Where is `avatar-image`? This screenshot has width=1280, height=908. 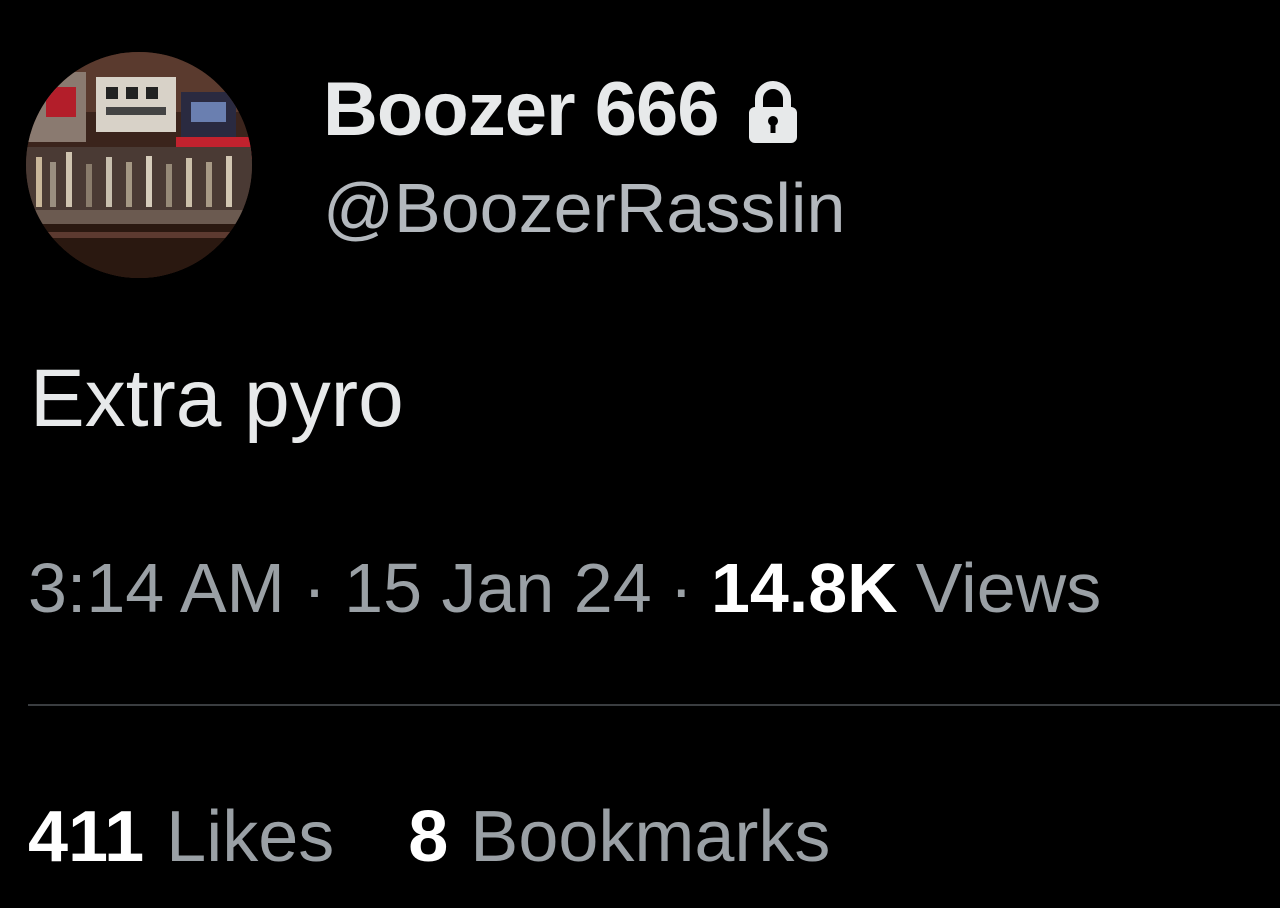
avatar-image is located at coordinates (139, 165).